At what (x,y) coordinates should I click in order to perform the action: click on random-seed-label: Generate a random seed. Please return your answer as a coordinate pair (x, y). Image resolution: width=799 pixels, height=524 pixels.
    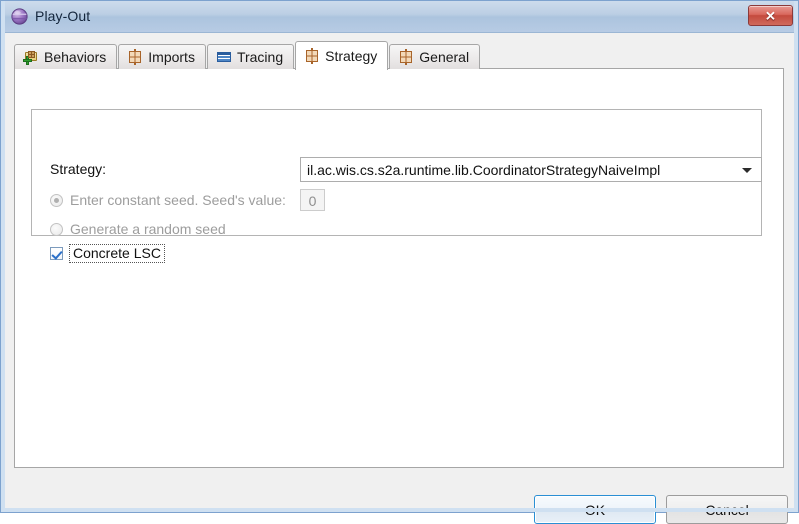
    Looking at the image, I should click on (148, 229).